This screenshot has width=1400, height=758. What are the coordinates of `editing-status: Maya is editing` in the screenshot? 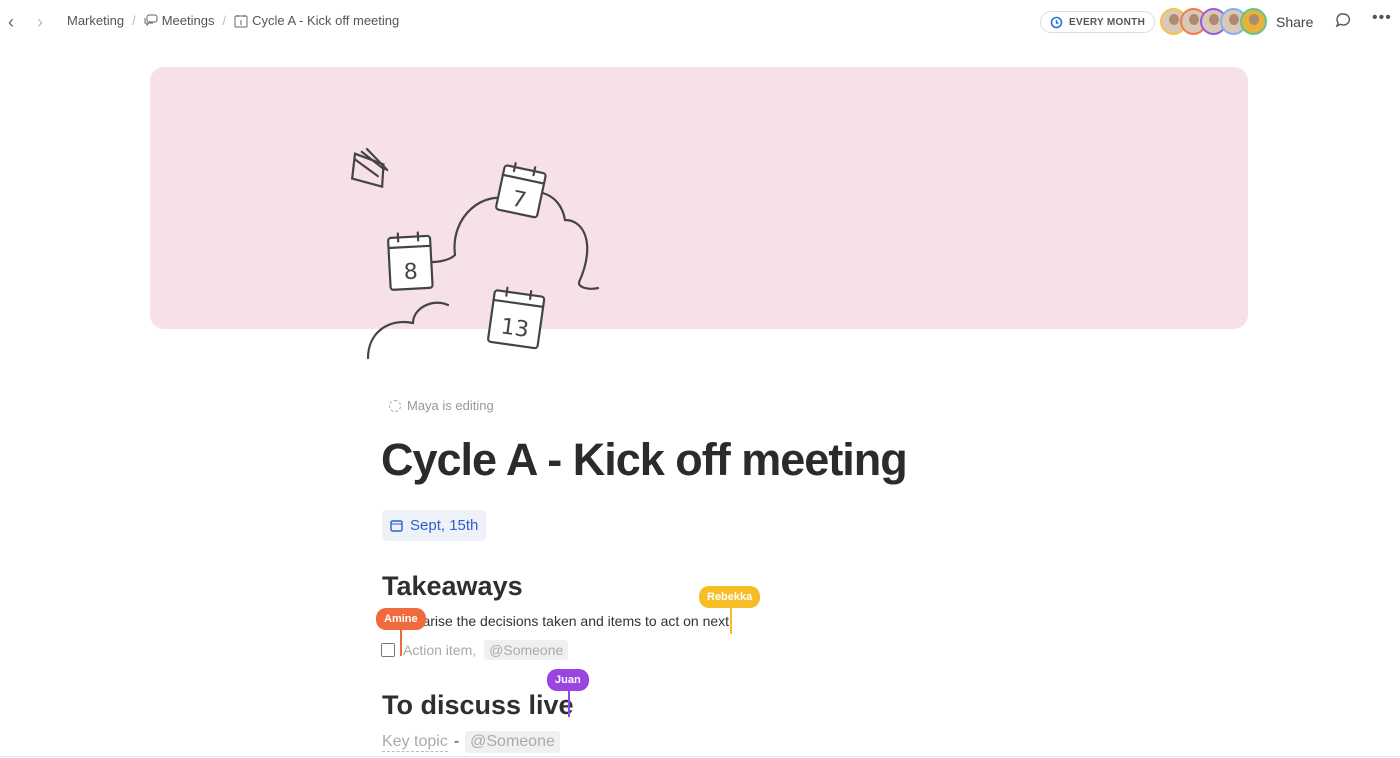 It's located at (441, 405).